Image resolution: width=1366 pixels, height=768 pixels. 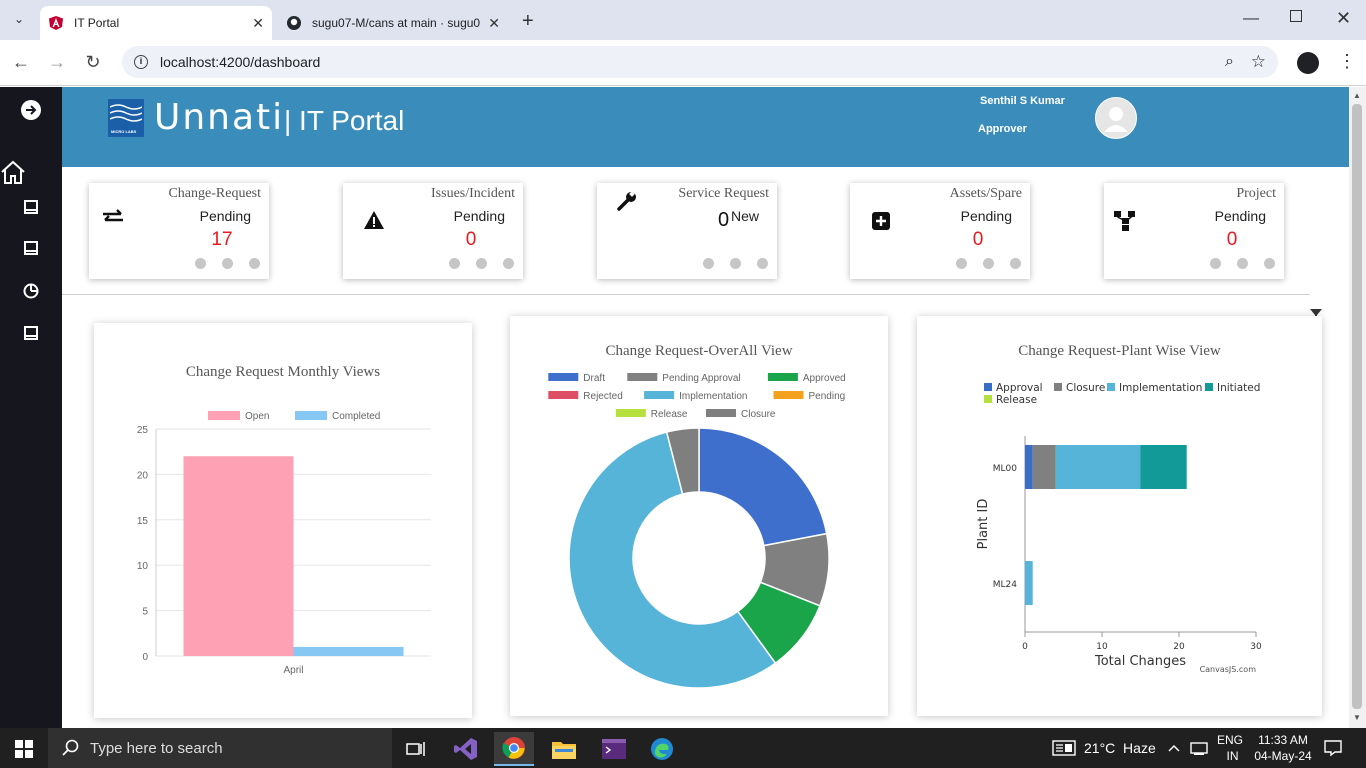 I want to click on lang-bottom: IN, so click(x=1232, y=756).